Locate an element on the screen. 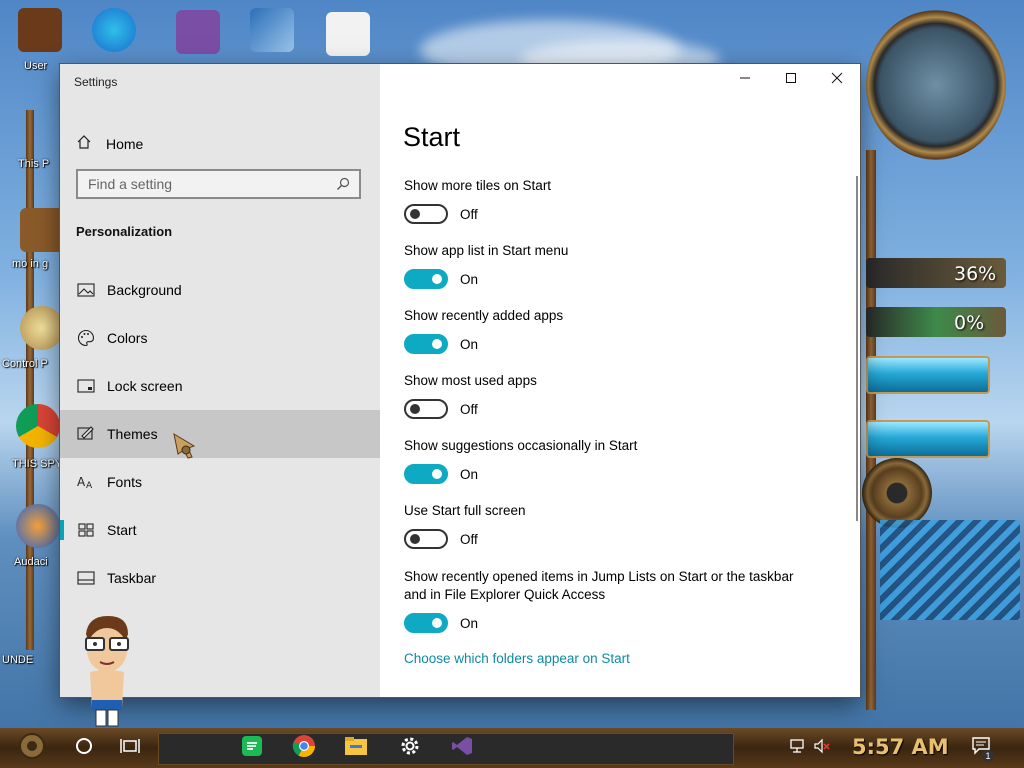 The height and width of the screenshot is (768, 1024). virtualbox-icon is located at coordinates (272, 30).